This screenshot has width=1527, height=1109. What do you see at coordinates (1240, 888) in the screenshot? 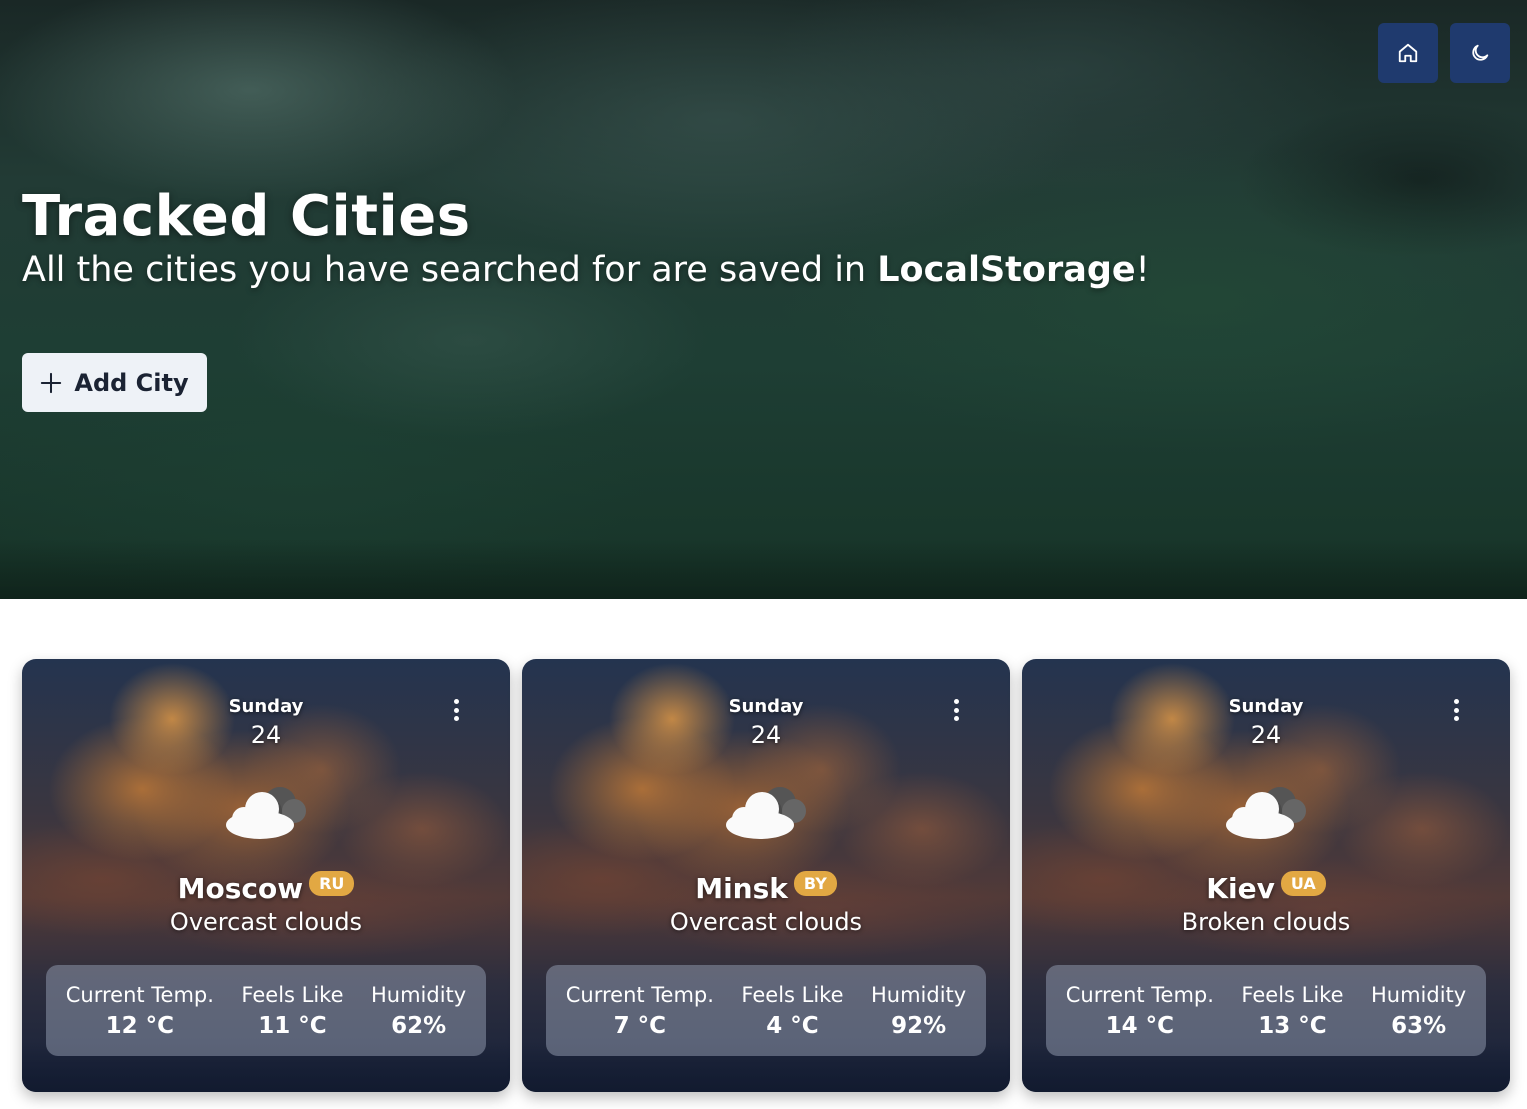
I see `city-name: Kiev` at bounding box center [1240, 888].